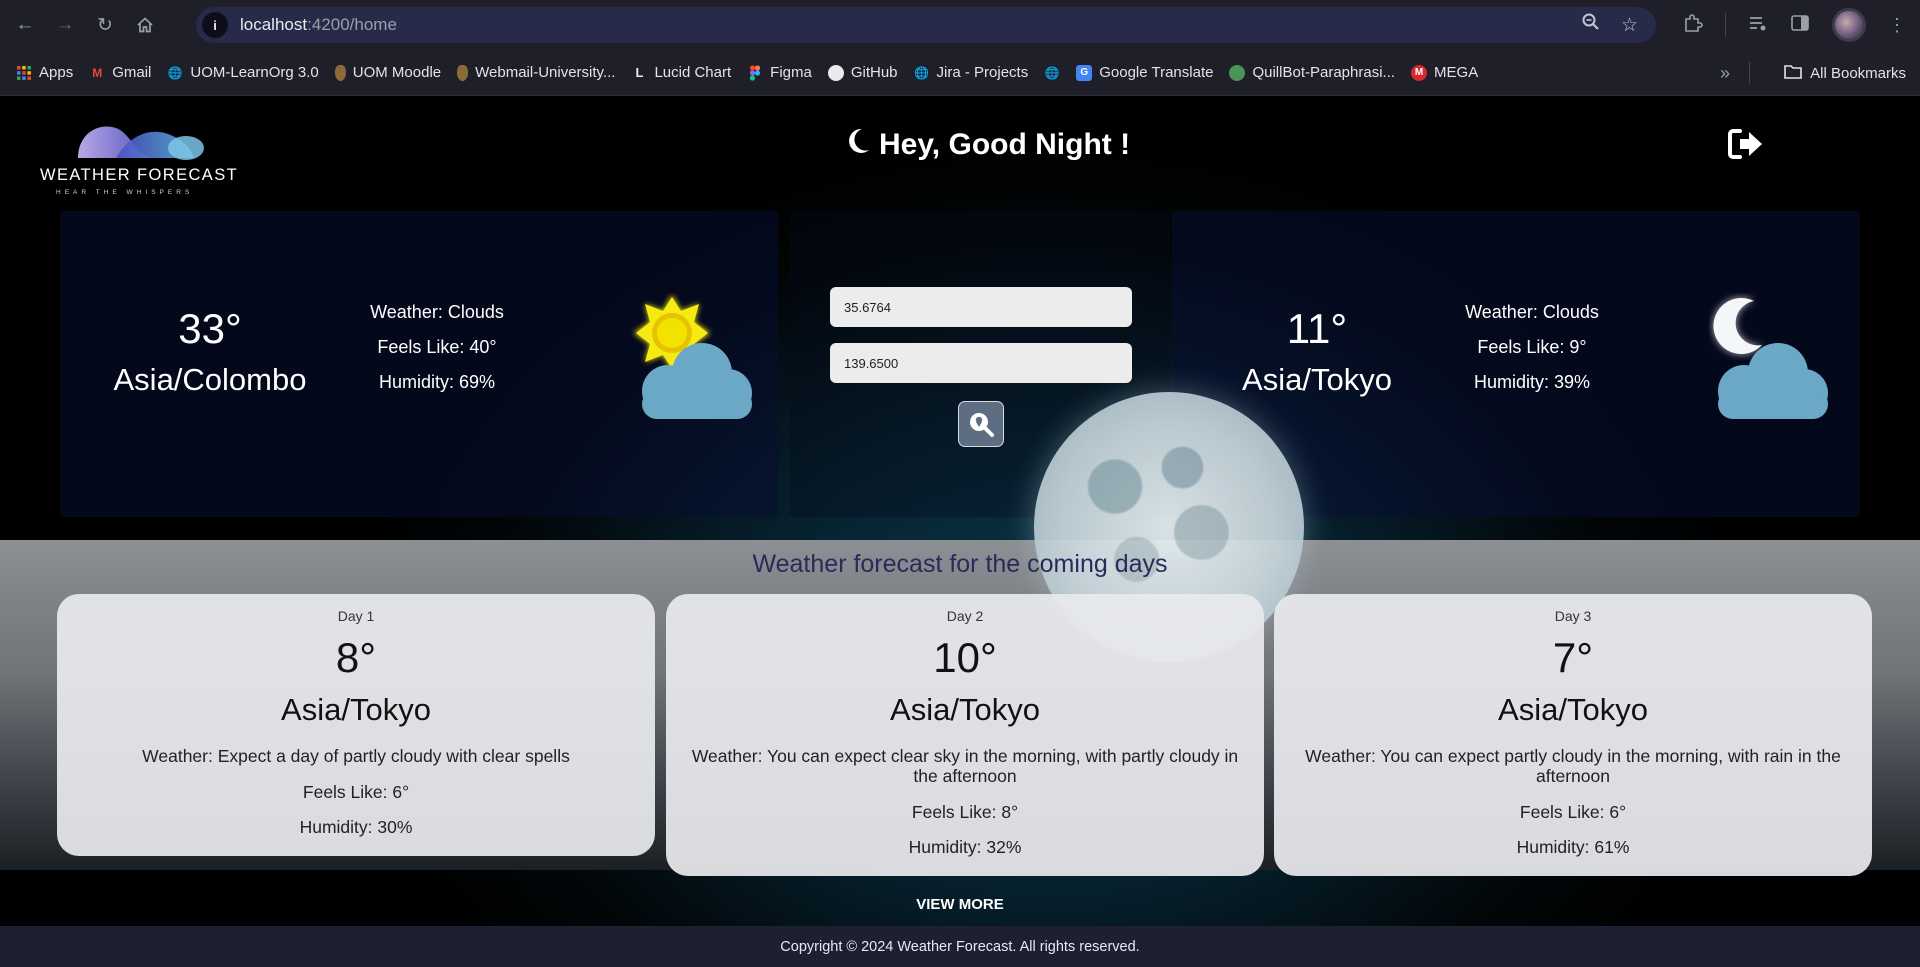 This screenshot has width=1920, height=967. I want to click on forward-arrow-icon: →, so click(65, 25).